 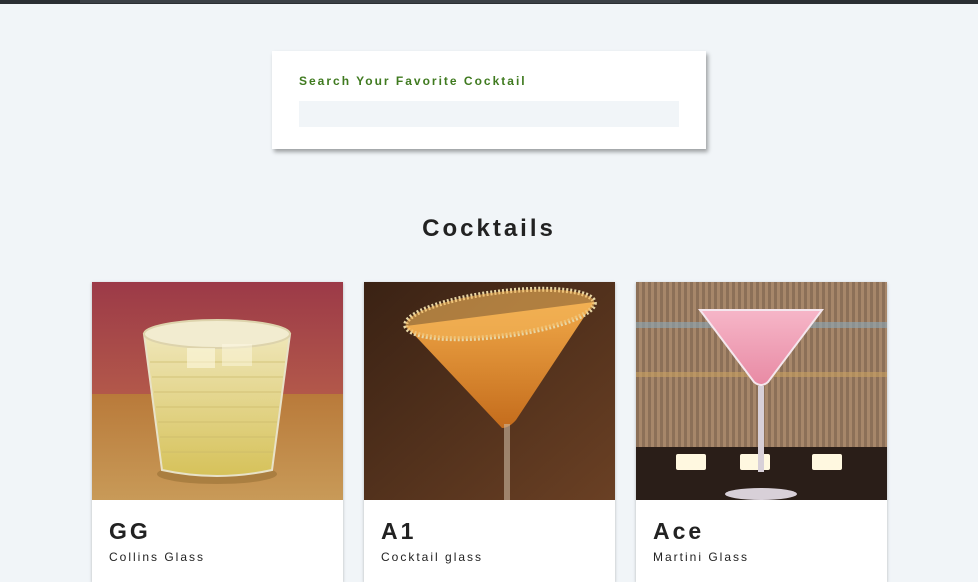 What do you see at coordinates (130, 531) in the screenshot?
I see `cocktail-name: GG` at bounding box center [130, 531].